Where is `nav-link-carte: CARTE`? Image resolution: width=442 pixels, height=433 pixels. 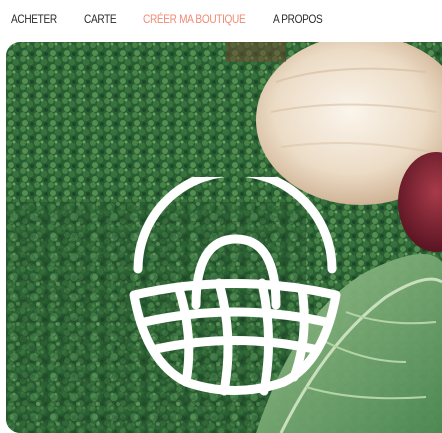
nav-link-carte: CARTE is located at coordinates (100, 19).